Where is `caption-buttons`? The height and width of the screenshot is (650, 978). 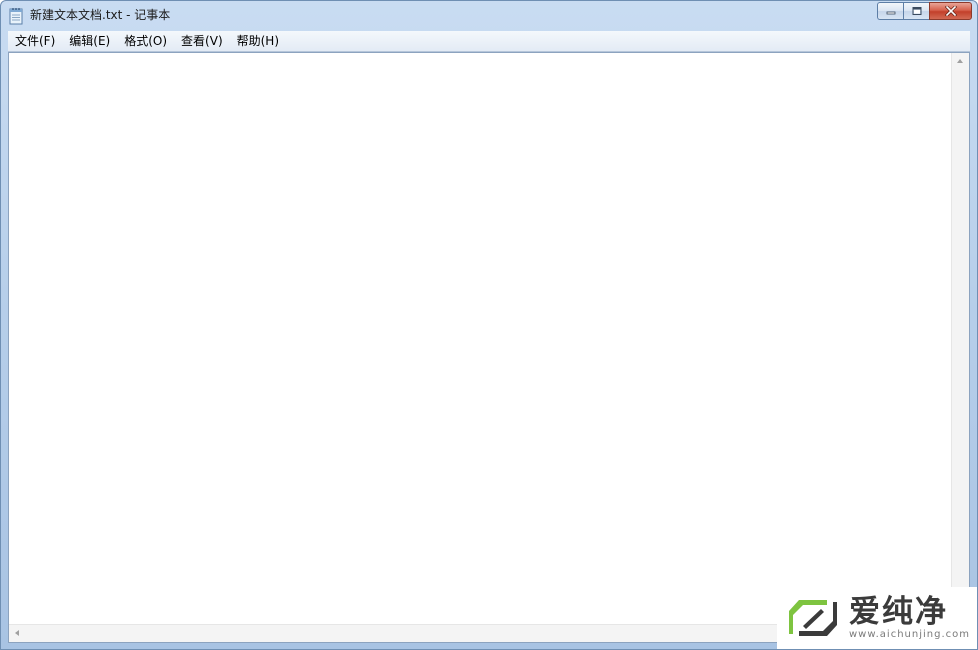 caption-buttons is located at coordinates (924, 11).